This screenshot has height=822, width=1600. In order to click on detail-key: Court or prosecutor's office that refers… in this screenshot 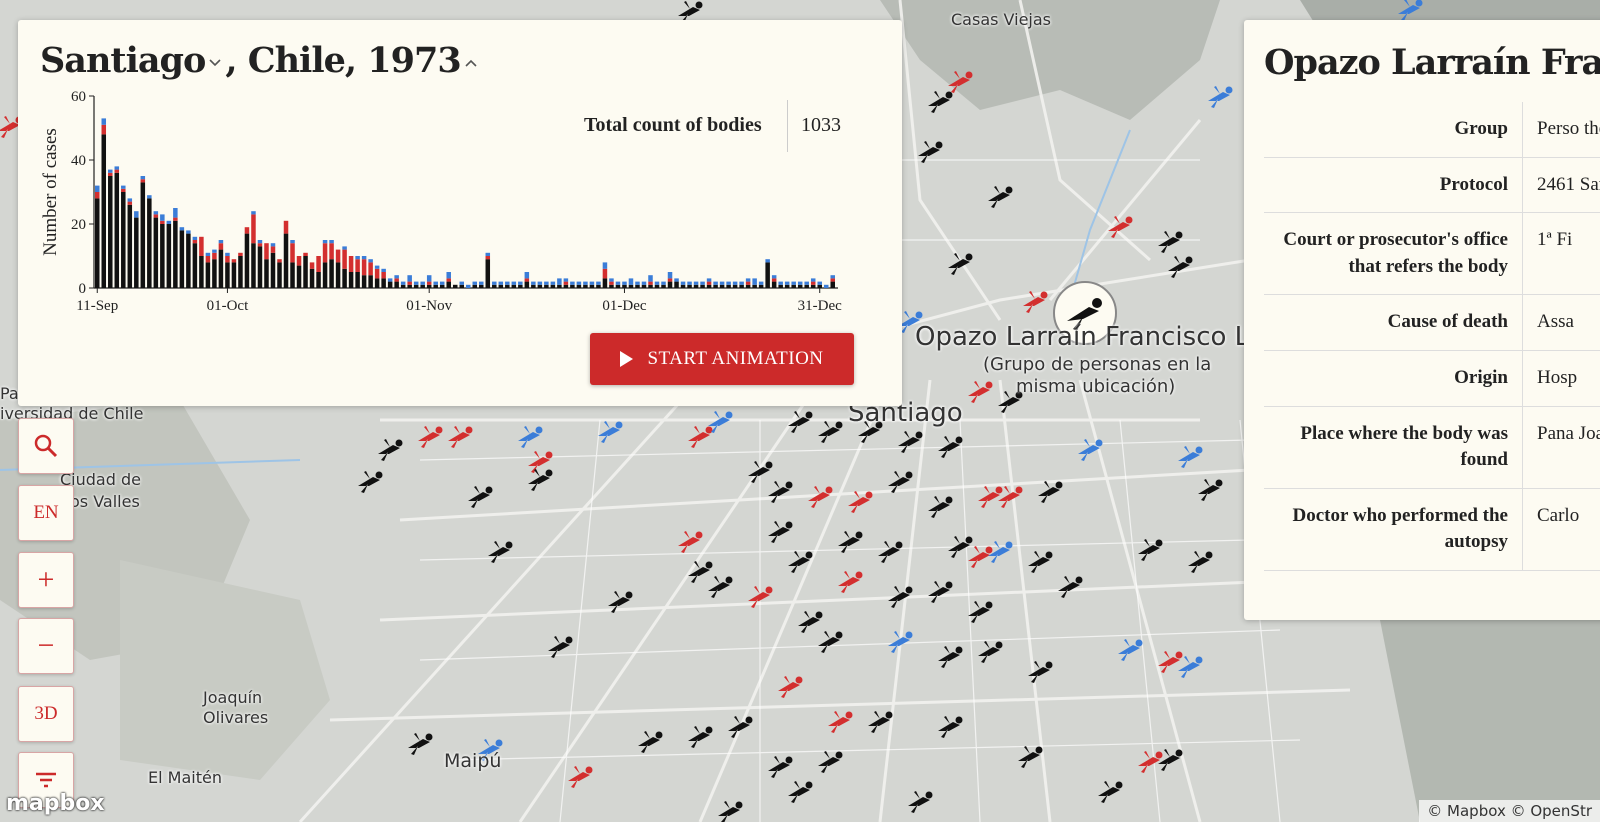, I will do `click(1393, 254)`.